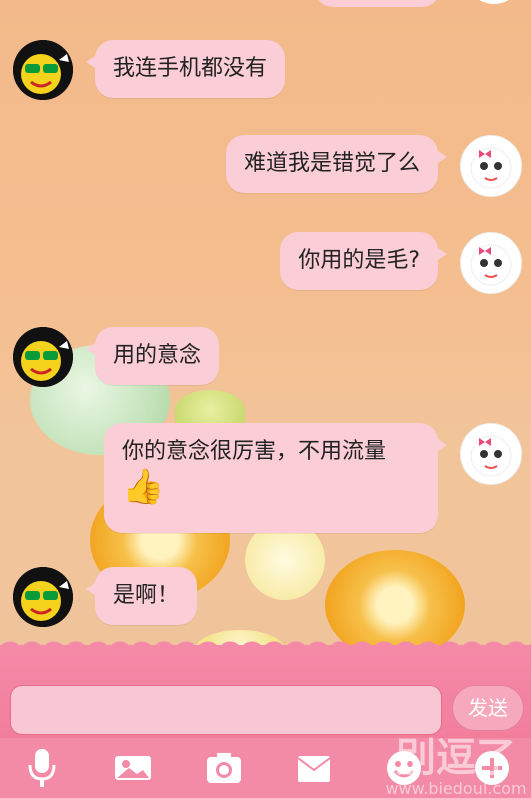  I want to click on message-text: 是啊！, so click(146, 595).